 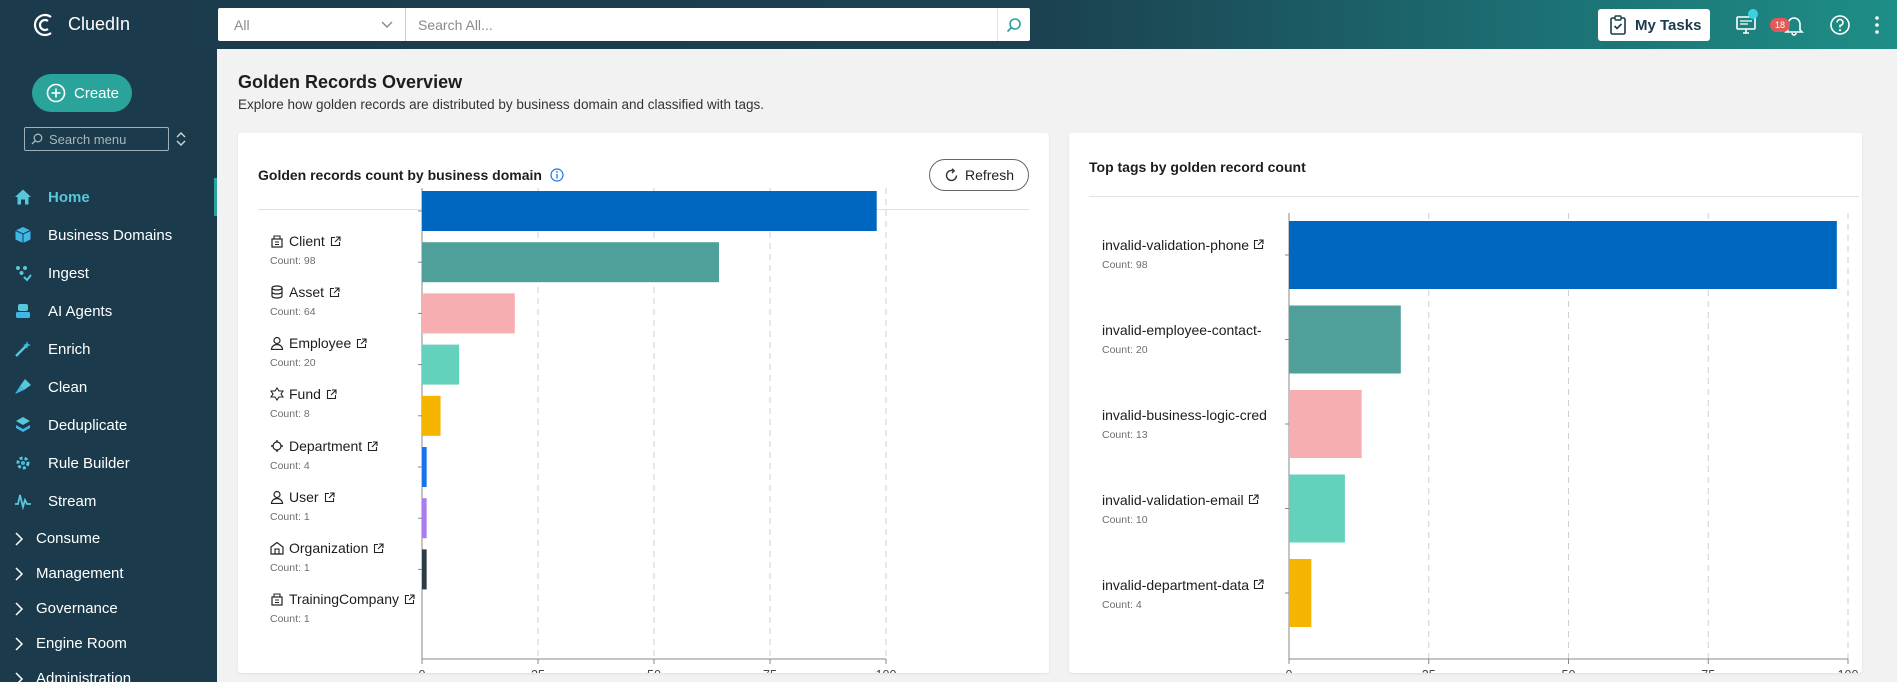 What do you see at coordinates (387, 24) in the screenshot?
I see `chevron-down-icon` at bounding box center [387, 24].